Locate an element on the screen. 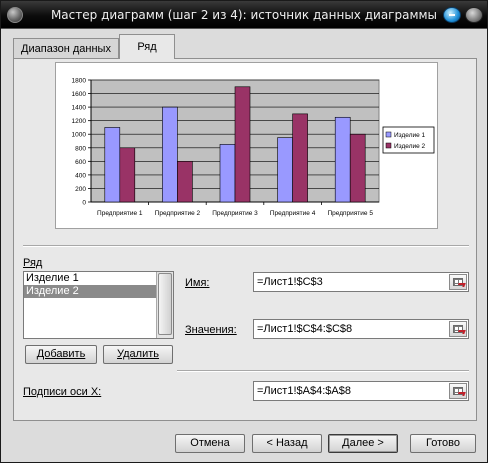  add-series-button: Добавить is located at coordinates (61, 354).